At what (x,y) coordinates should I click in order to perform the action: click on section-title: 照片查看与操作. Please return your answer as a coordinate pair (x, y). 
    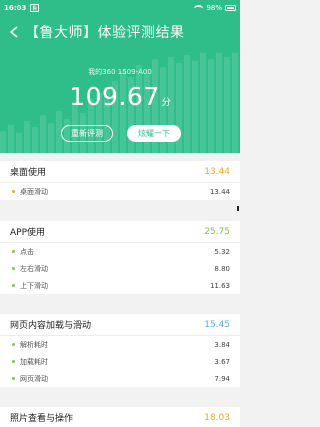
    Looking at the image, I should click on (42, 419).